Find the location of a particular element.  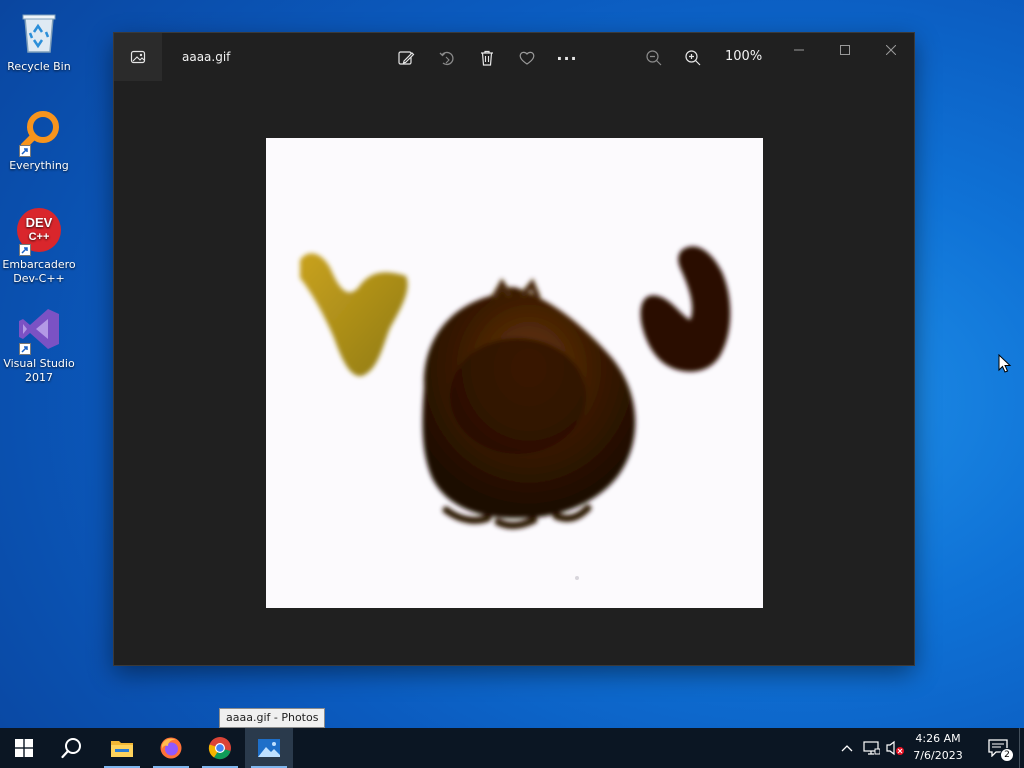

desktop-icon-visual-studio: Visual Studio 2017 is located at coordinates (39, 344).